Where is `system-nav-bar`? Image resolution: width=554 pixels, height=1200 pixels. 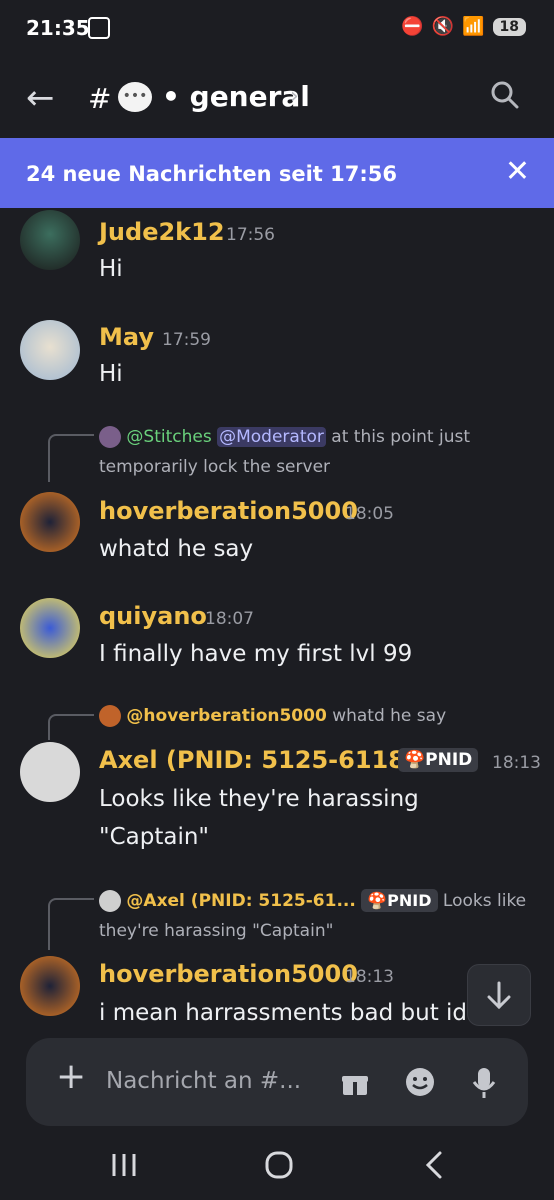
system-nav-bar is located at coordinates (277, 1170).